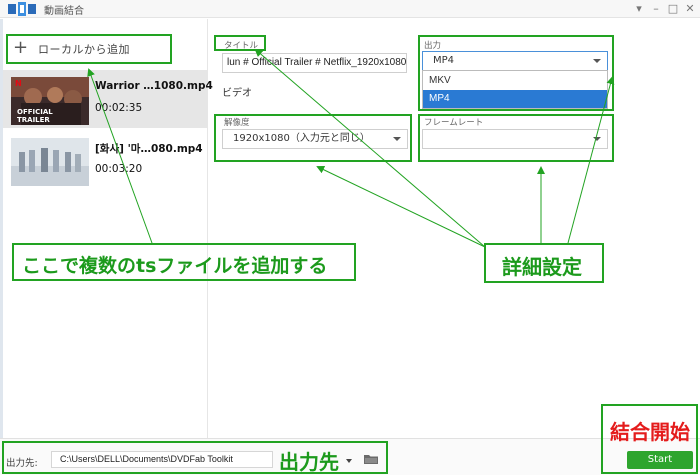  What do you see at coordinates (22, 9) in the screenshot?
I see `app-logo-icon` at bounding box center [22, 9].